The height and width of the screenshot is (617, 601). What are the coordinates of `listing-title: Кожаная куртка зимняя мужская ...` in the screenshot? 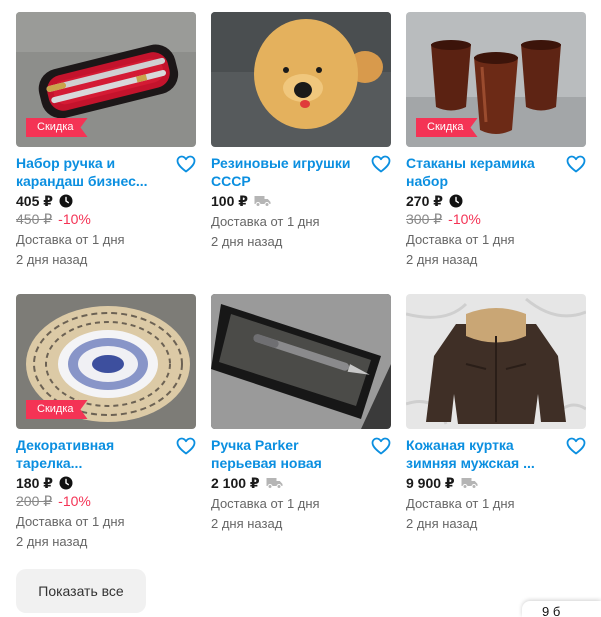 It's located at (484, 454).